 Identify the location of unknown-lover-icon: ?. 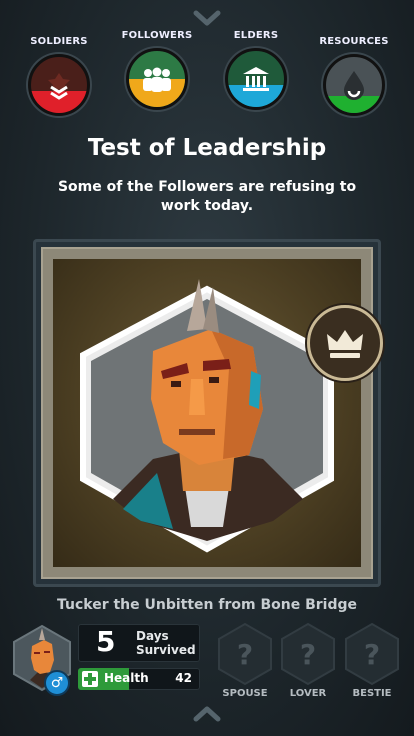
(308, 654).